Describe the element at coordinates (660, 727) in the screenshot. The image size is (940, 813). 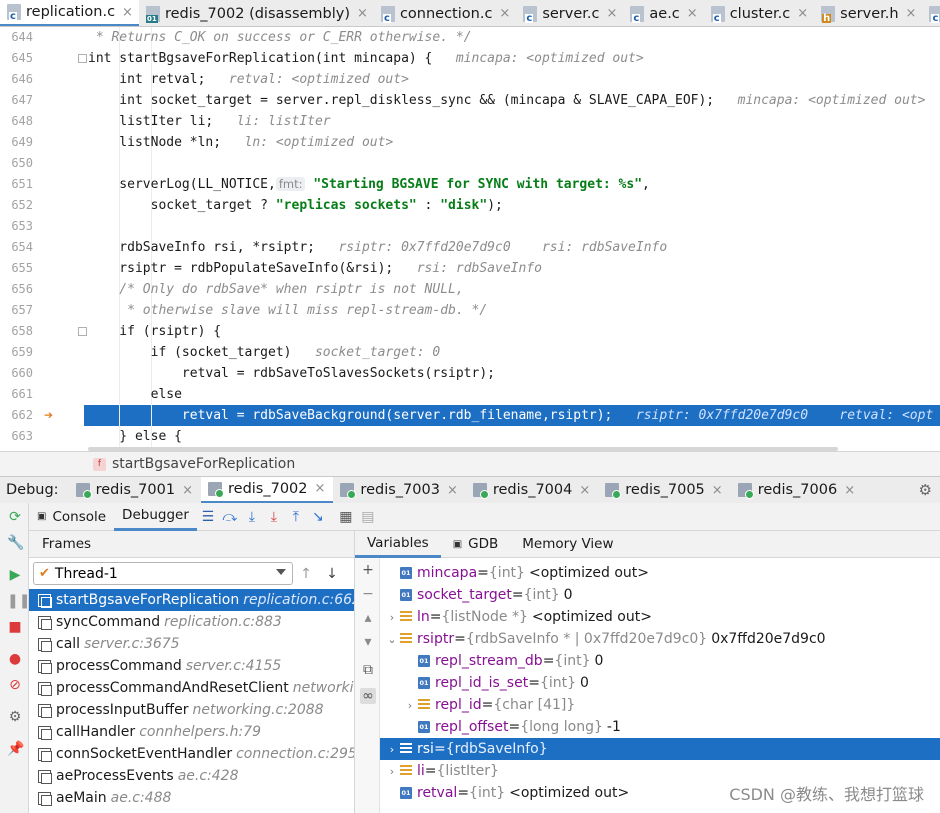
I see `variable-row: 01 repl_offset = {long long} -1` at that location.